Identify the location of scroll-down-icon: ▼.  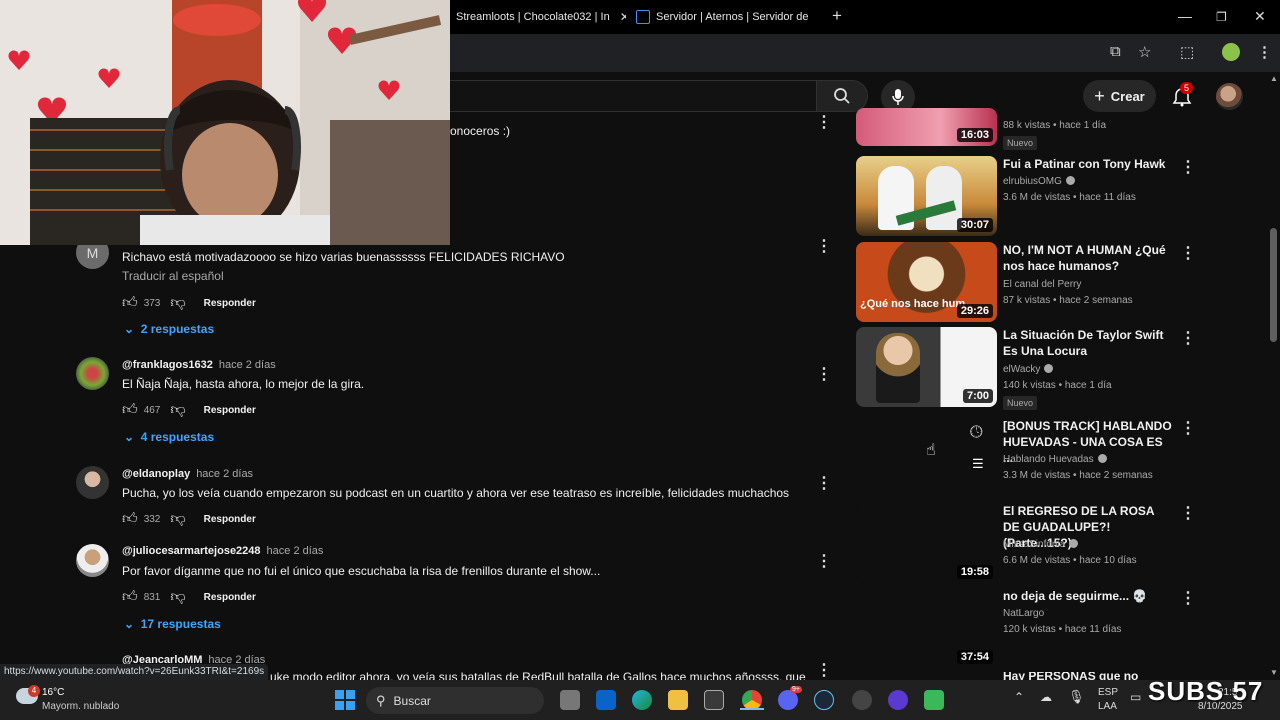
(1274, 672).